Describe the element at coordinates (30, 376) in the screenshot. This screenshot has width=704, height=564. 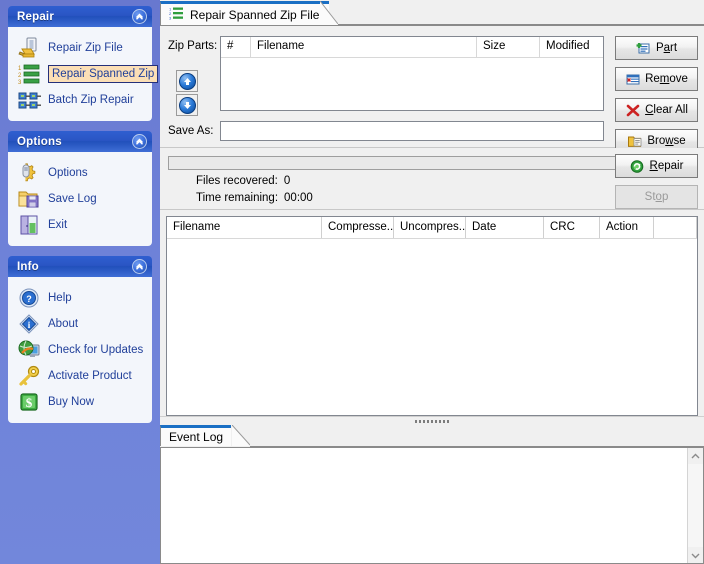
I see `key-icon` at that location.